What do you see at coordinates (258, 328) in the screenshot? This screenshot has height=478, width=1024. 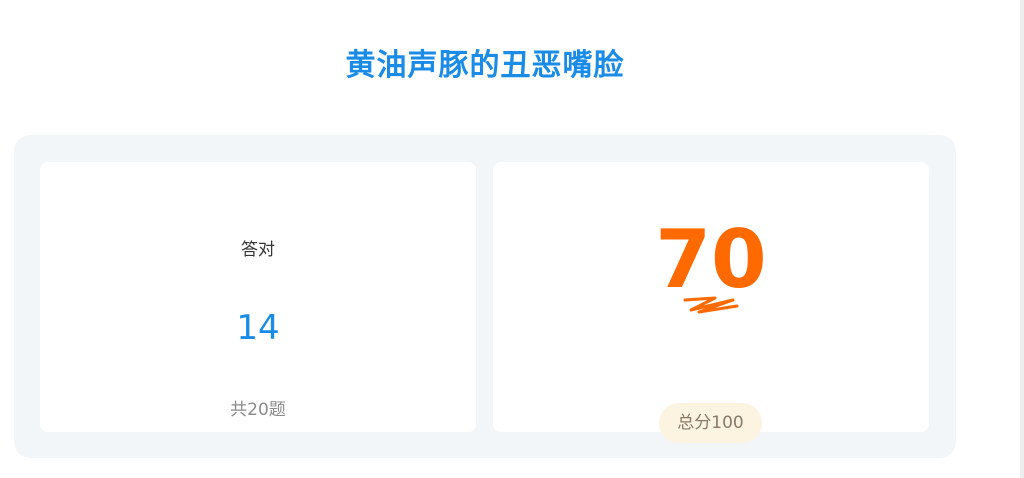 I see `correct-count: 14` at bounding box center [258, 328].